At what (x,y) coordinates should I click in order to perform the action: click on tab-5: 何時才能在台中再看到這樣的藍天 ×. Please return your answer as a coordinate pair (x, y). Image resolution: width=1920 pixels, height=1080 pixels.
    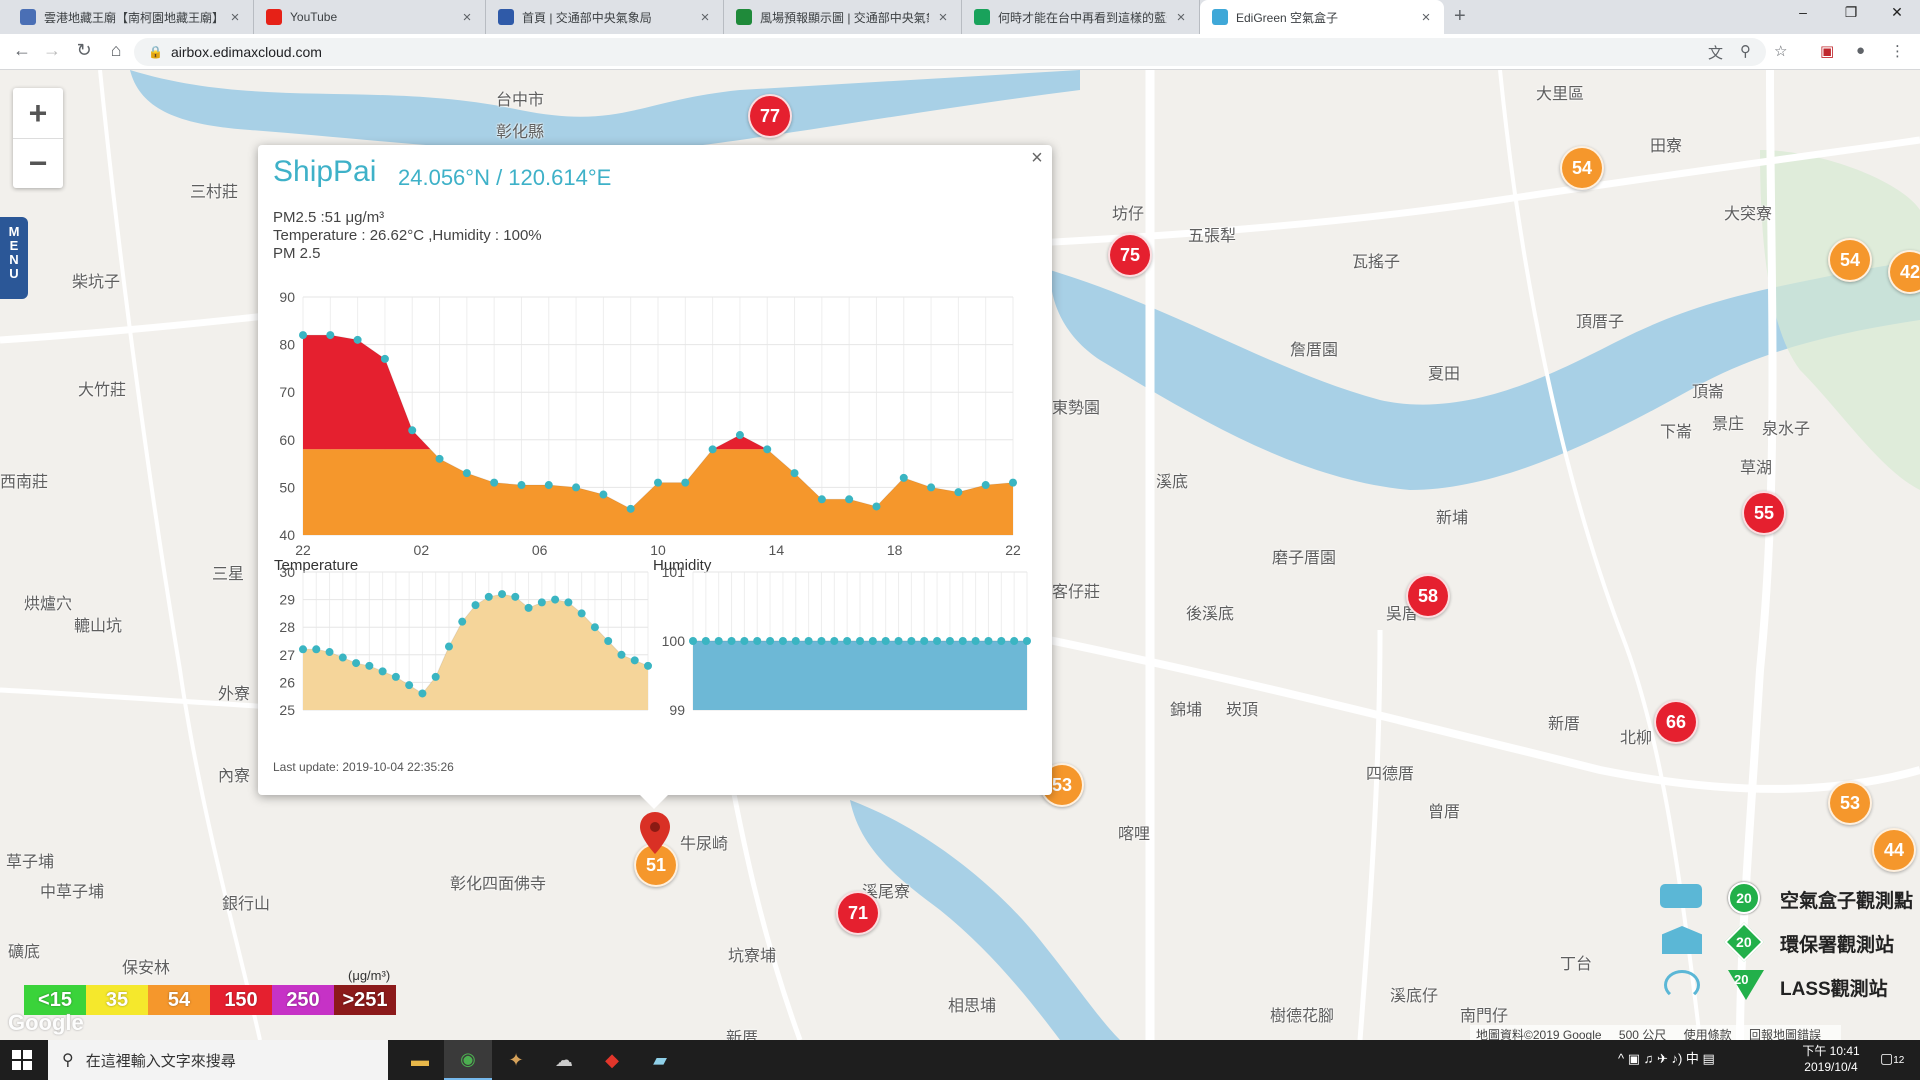
    Looking at the image, I should click on (1081, 17).